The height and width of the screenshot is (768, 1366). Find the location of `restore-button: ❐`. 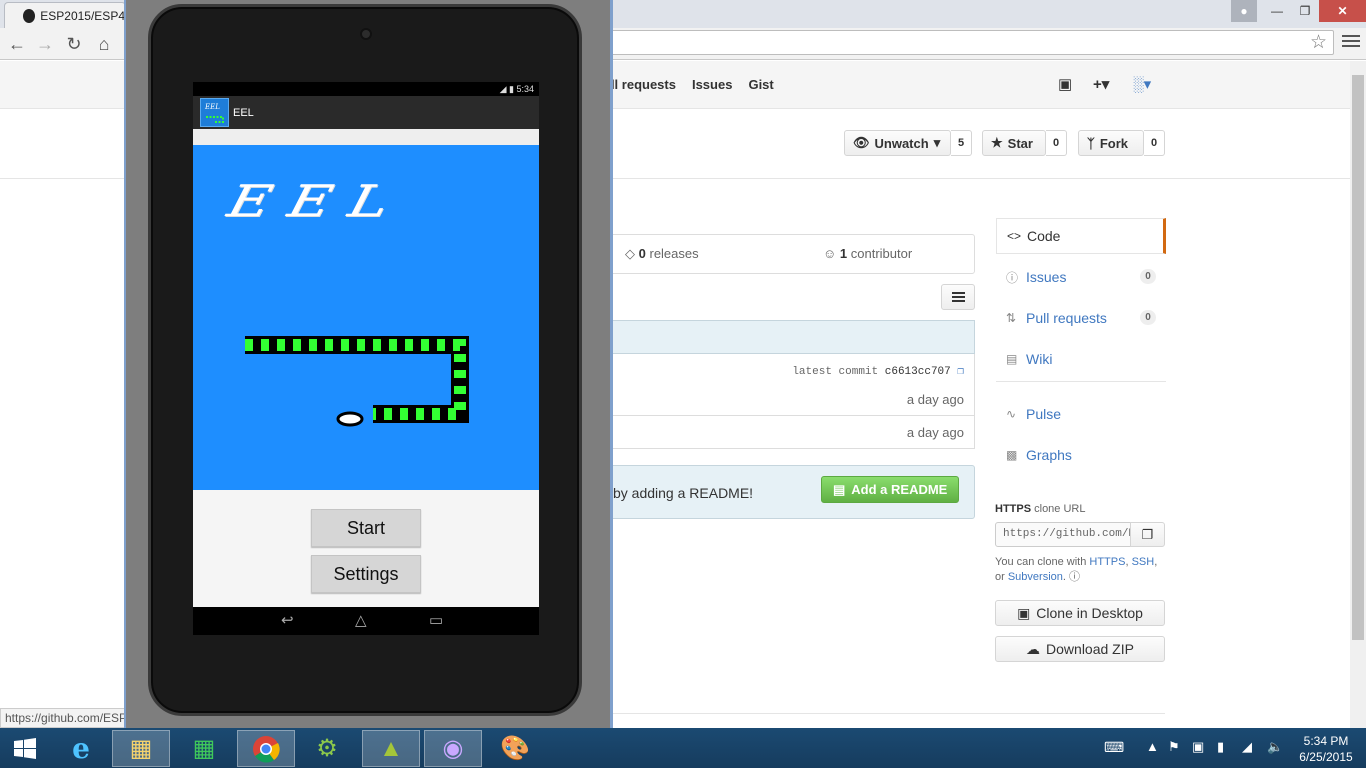

restore-button: ❐ is located at coordinates (1305, 11).